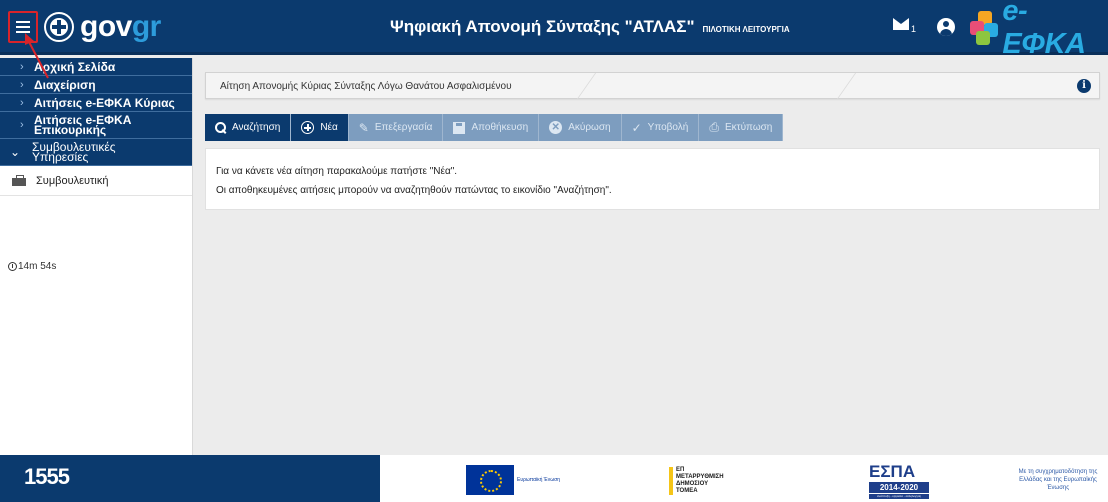  Describe the element at coordinates (32, 266) in the screenshot. I see `session-timer: 14m 54s` at that location.